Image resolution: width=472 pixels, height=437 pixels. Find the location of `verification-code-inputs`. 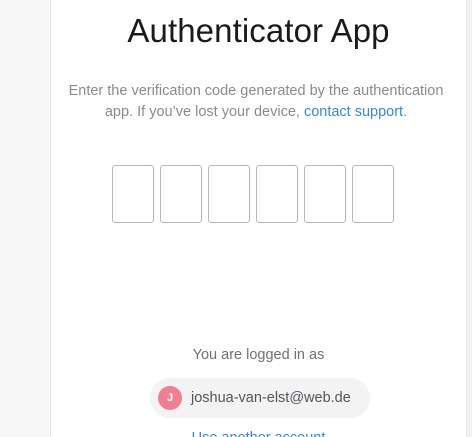

verification-code-inputs is located at coordinates (253, 194).